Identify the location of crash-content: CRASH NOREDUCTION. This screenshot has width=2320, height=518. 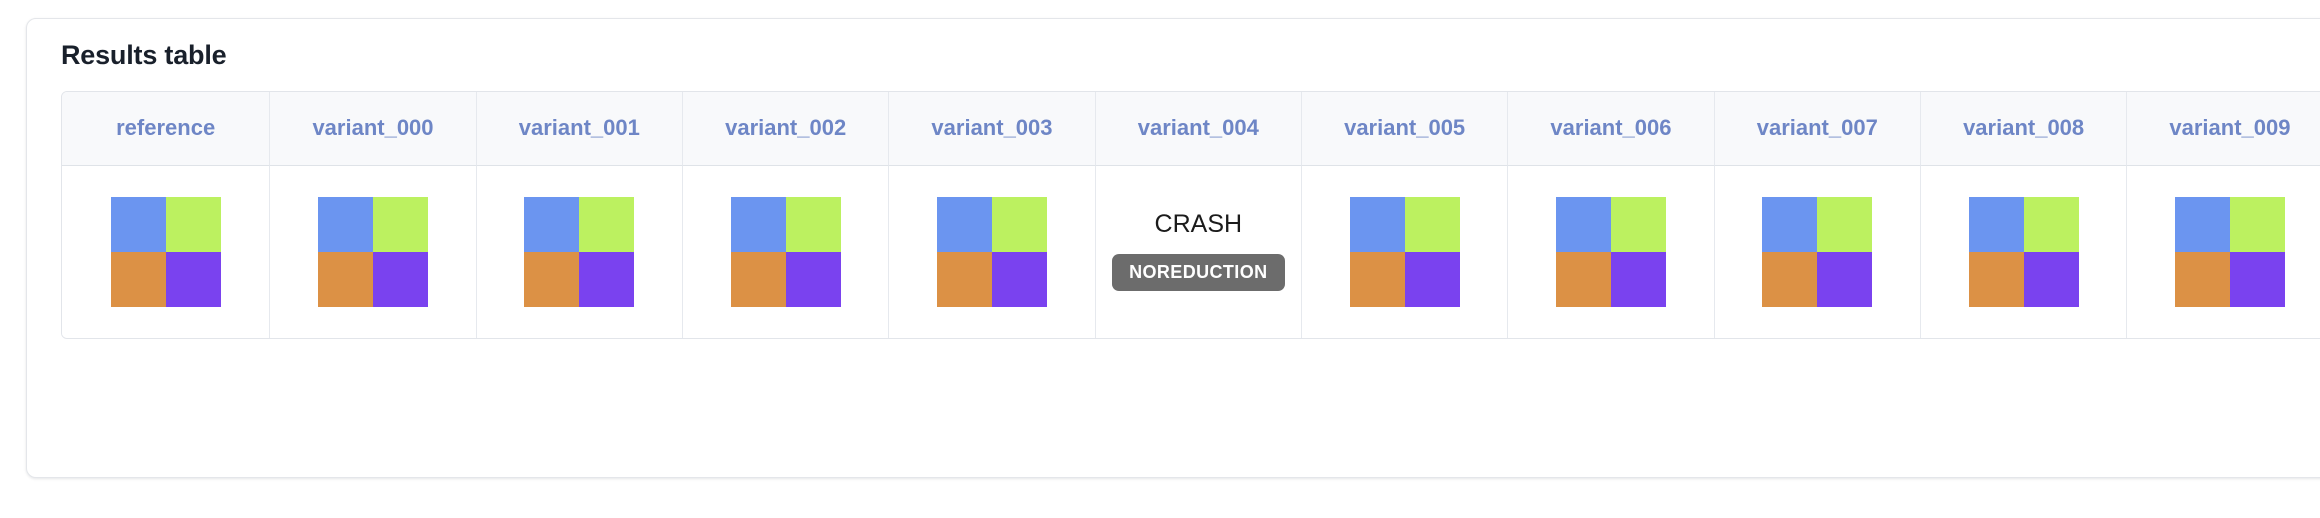
(1198, 252).